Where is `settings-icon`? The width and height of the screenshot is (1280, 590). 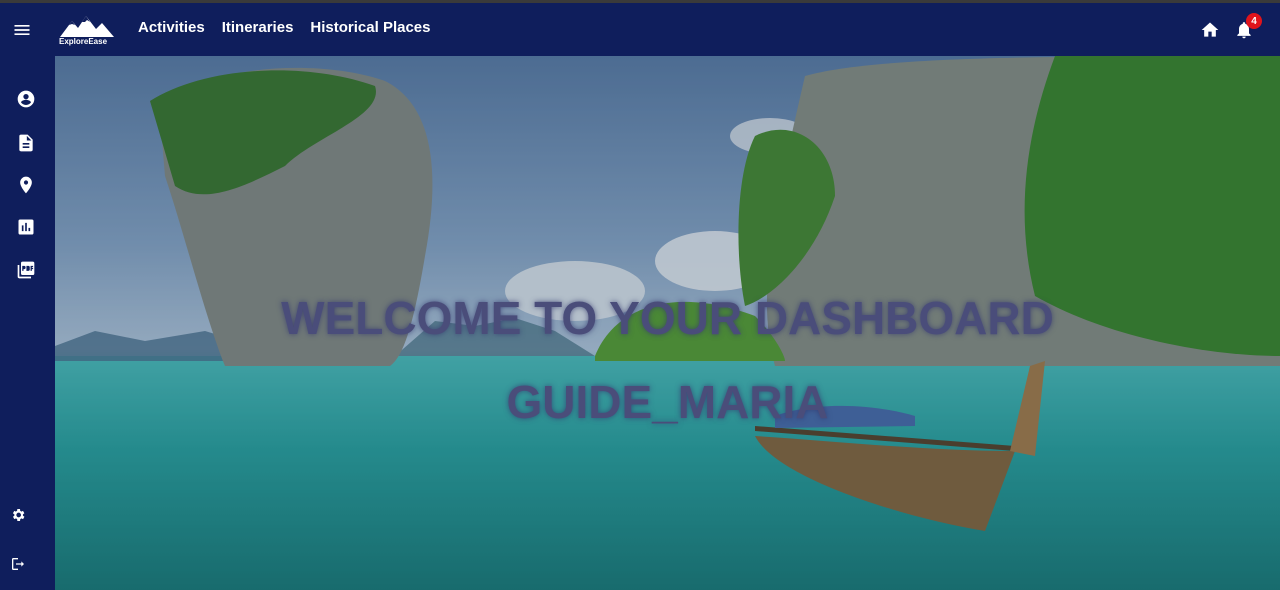
settings-icon is located at coordinates (18, 515).